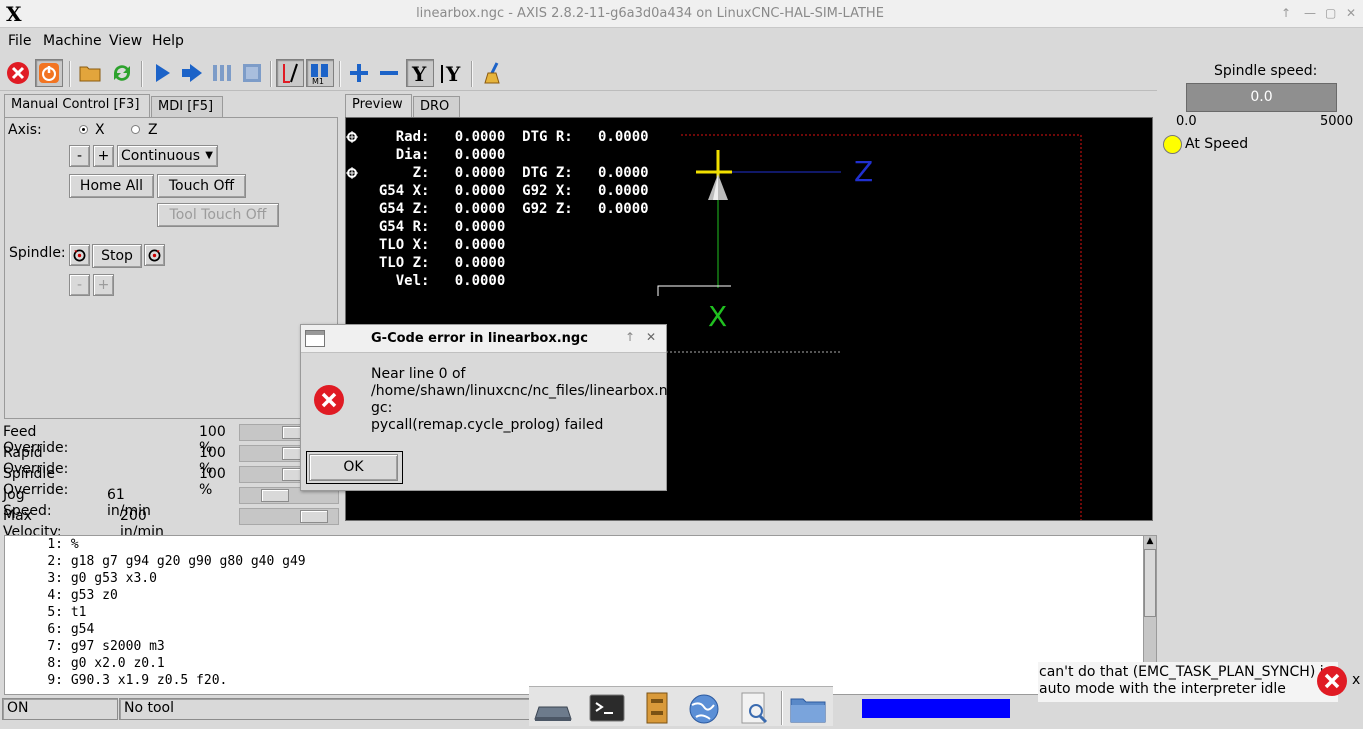  I want to click on dro-line: Rad: 0.0000 DTG R: 0.0000, so click(505, 137).